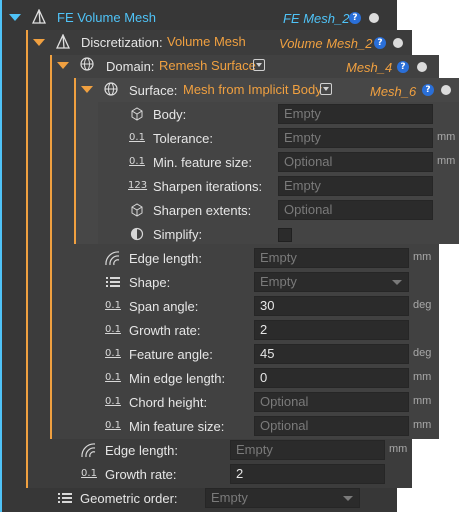 Image resolution: width=459 pixels, height=512 pixels. I want to click on chord-height-label: Chord height:, so click(168, 402).